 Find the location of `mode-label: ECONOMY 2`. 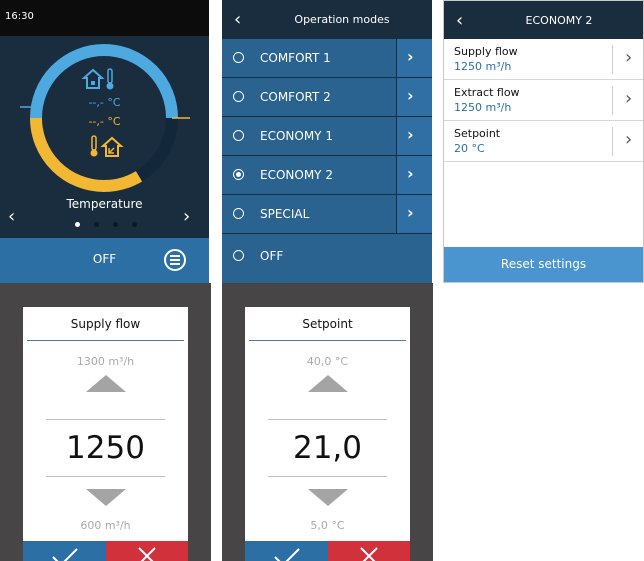

mode-label: ECONOMY 2 is located at coordinates (296, 175).